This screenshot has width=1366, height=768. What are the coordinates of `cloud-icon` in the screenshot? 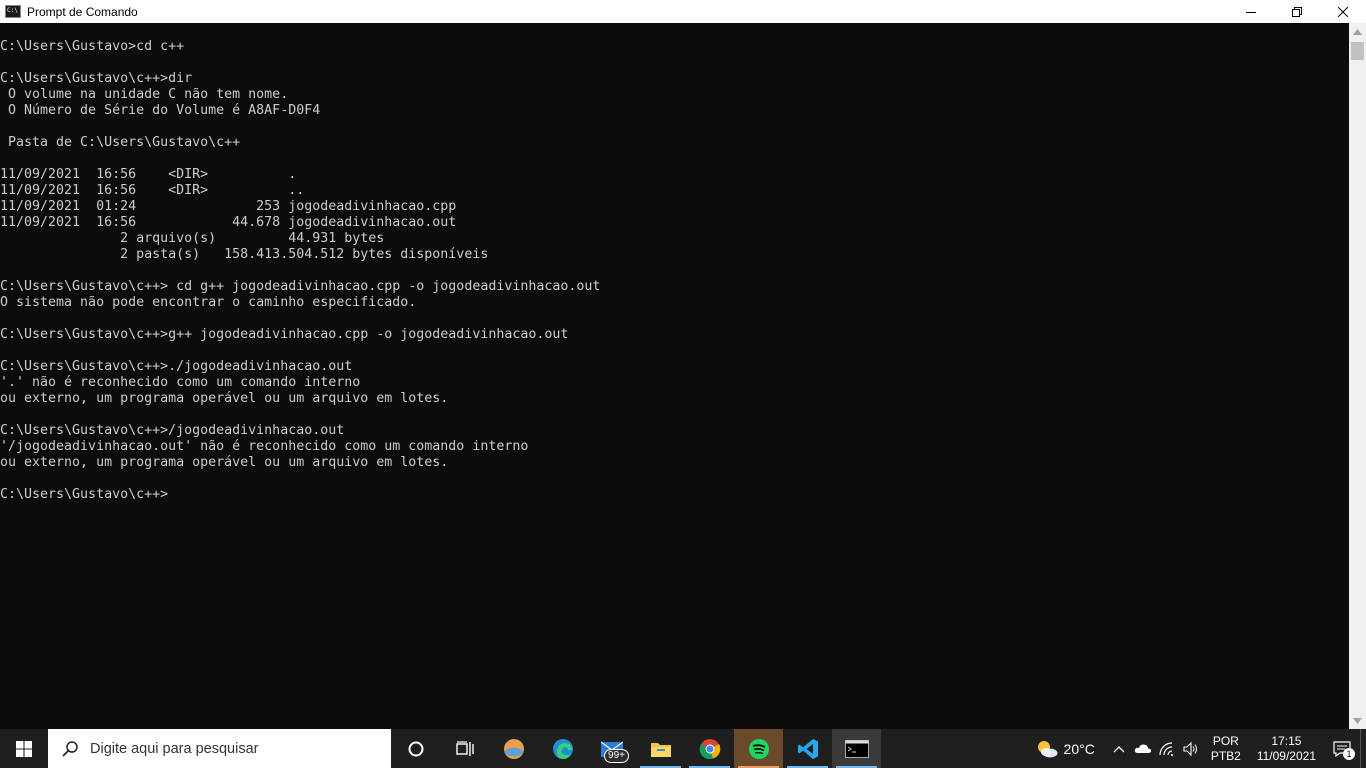 It's located at (1142, 748).